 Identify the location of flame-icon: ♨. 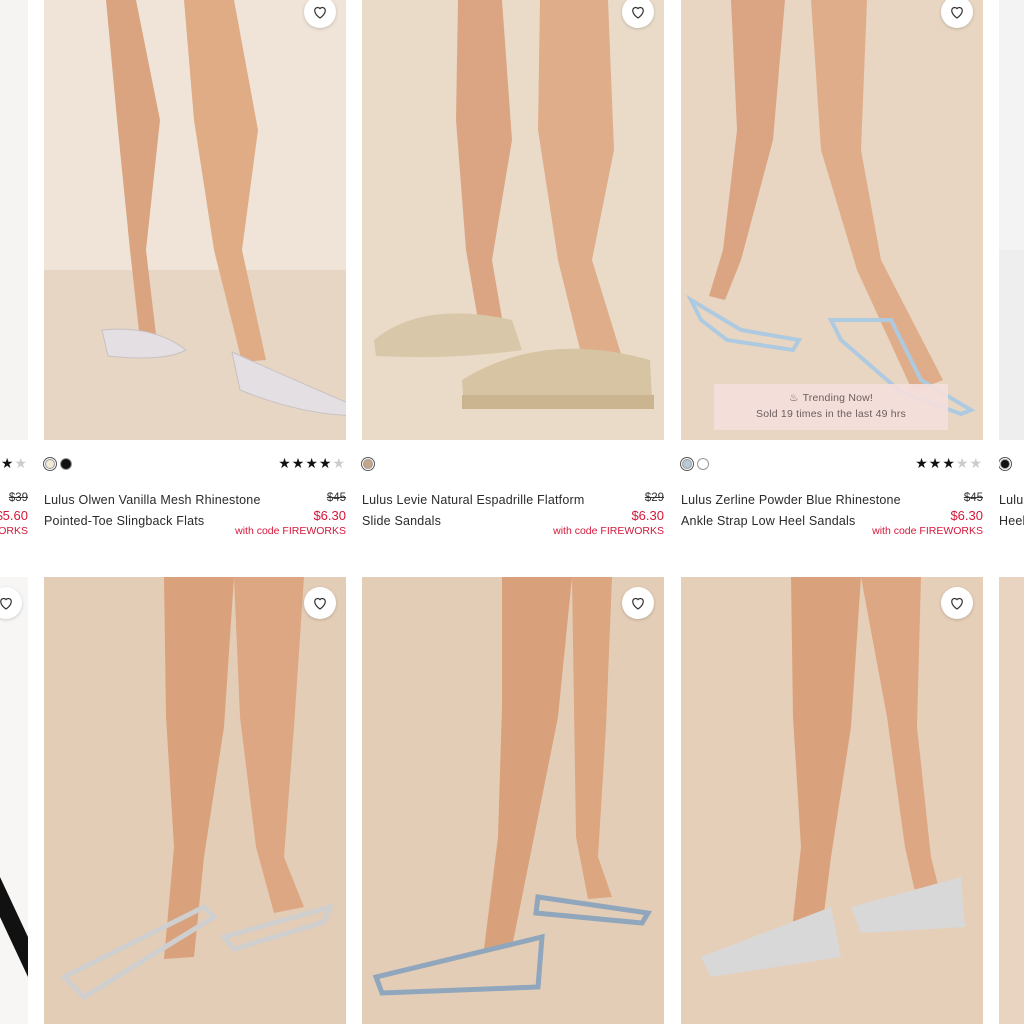
(793, 398).